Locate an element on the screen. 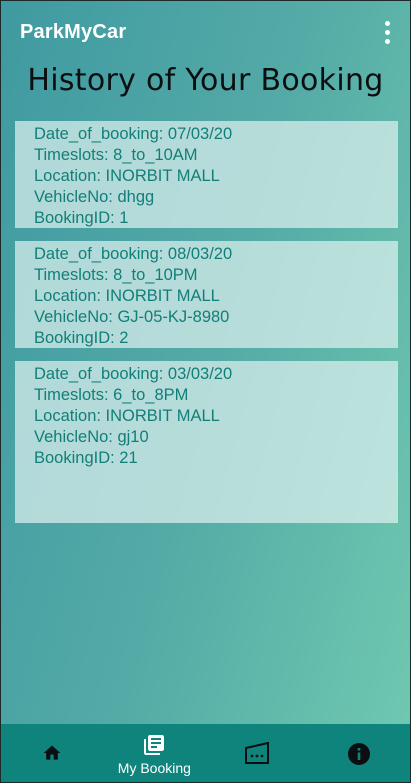 This screenshot has width=411, height=783. nav-parking is located at coordinates (257, 753).